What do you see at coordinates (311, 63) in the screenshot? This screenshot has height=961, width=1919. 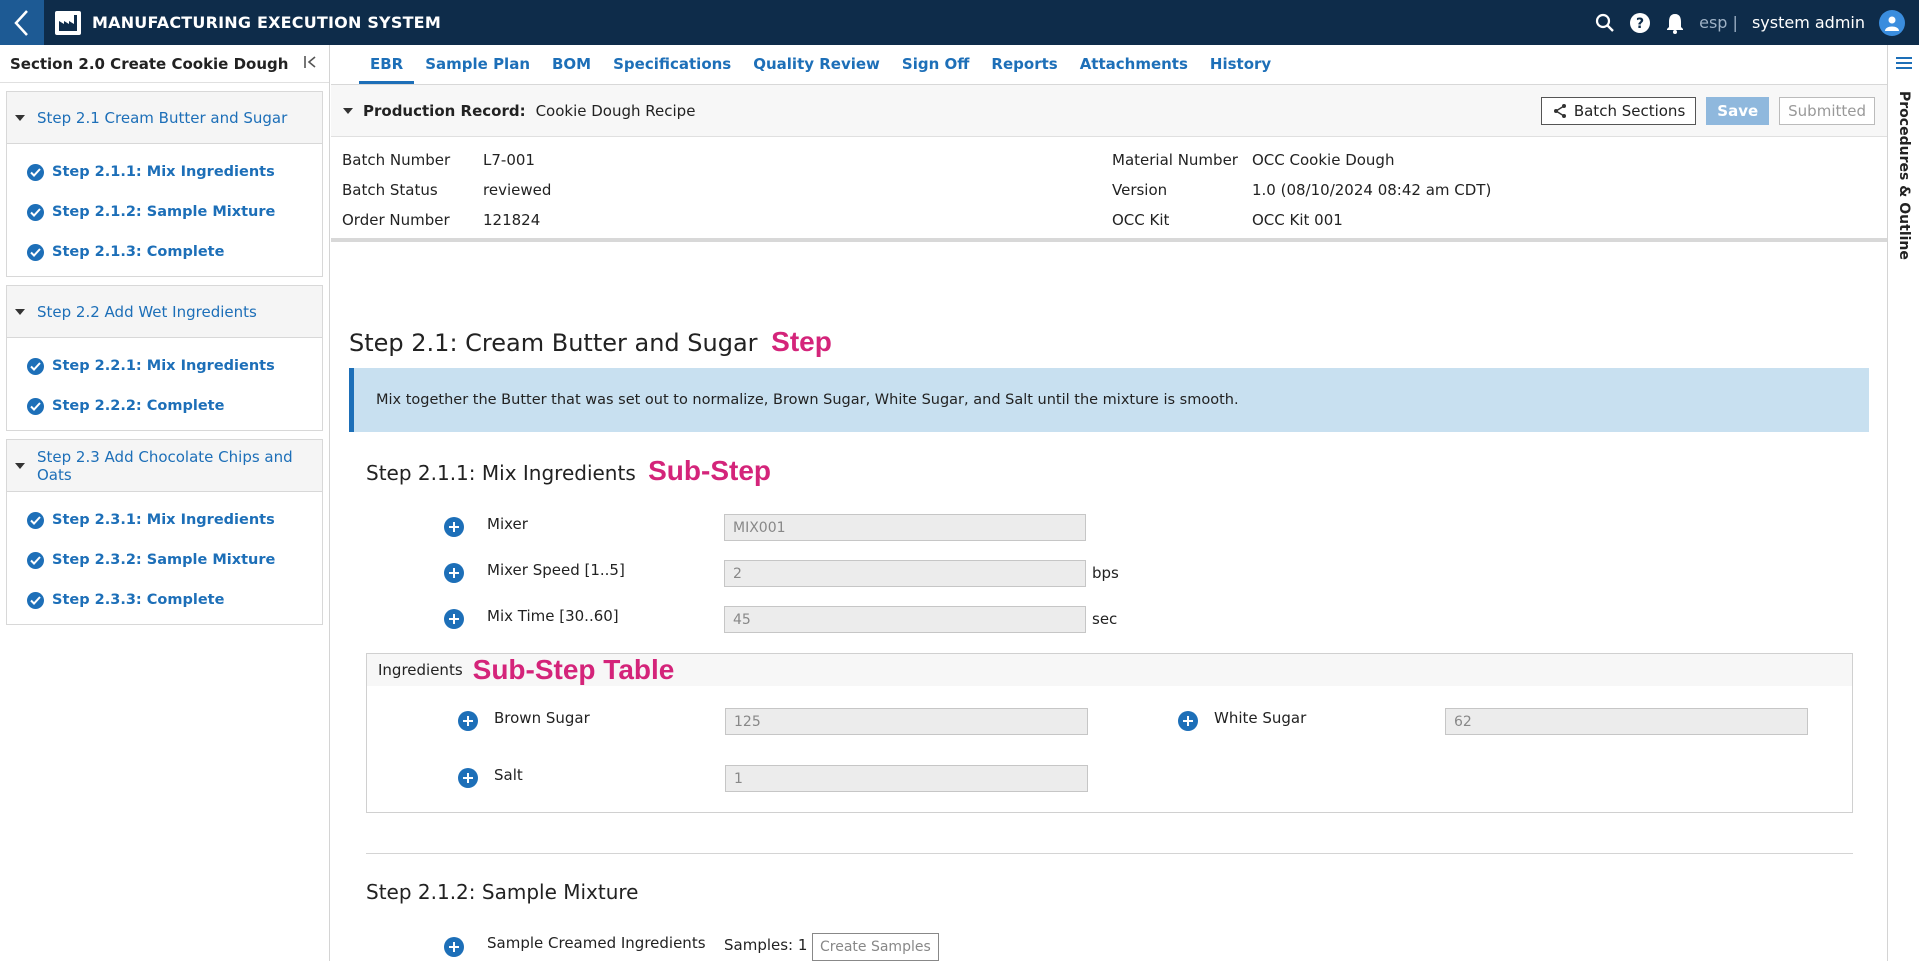 I see `collapse-panel-icon` at bounding box center [311, 63].